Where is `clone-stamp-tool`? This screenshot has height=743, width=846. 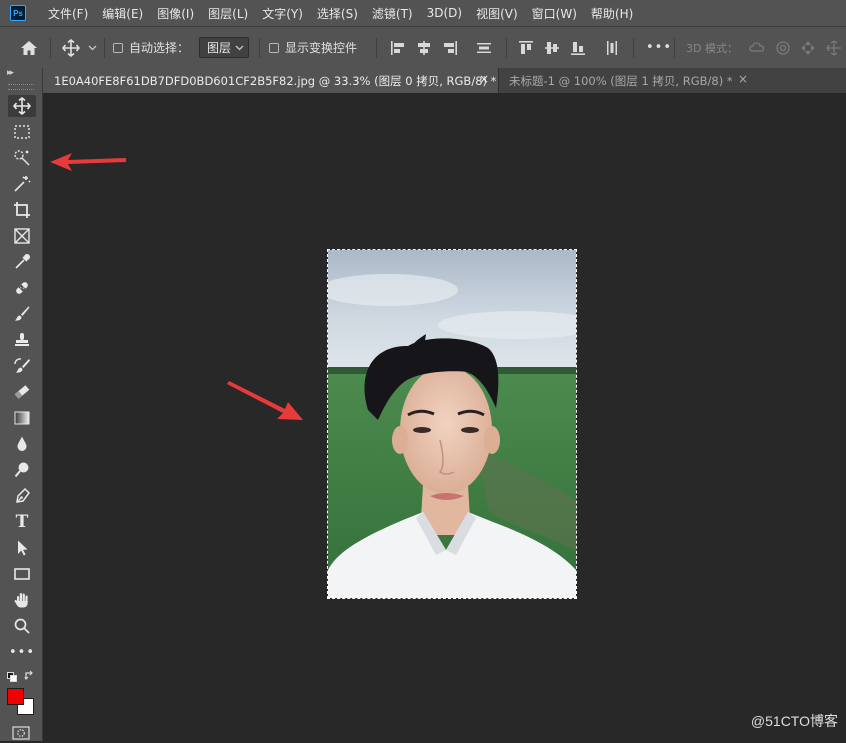 clone-stamp-tool is located at coordinates (22, 340).